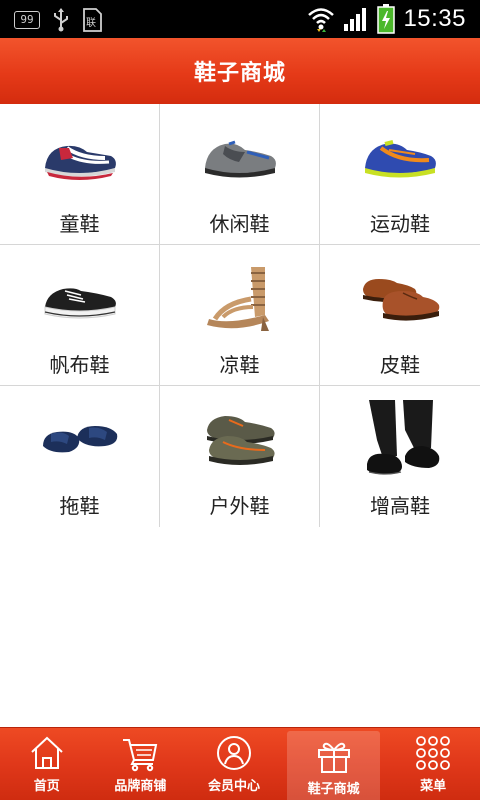  I want to click on usb-icon, so click(61, 20).